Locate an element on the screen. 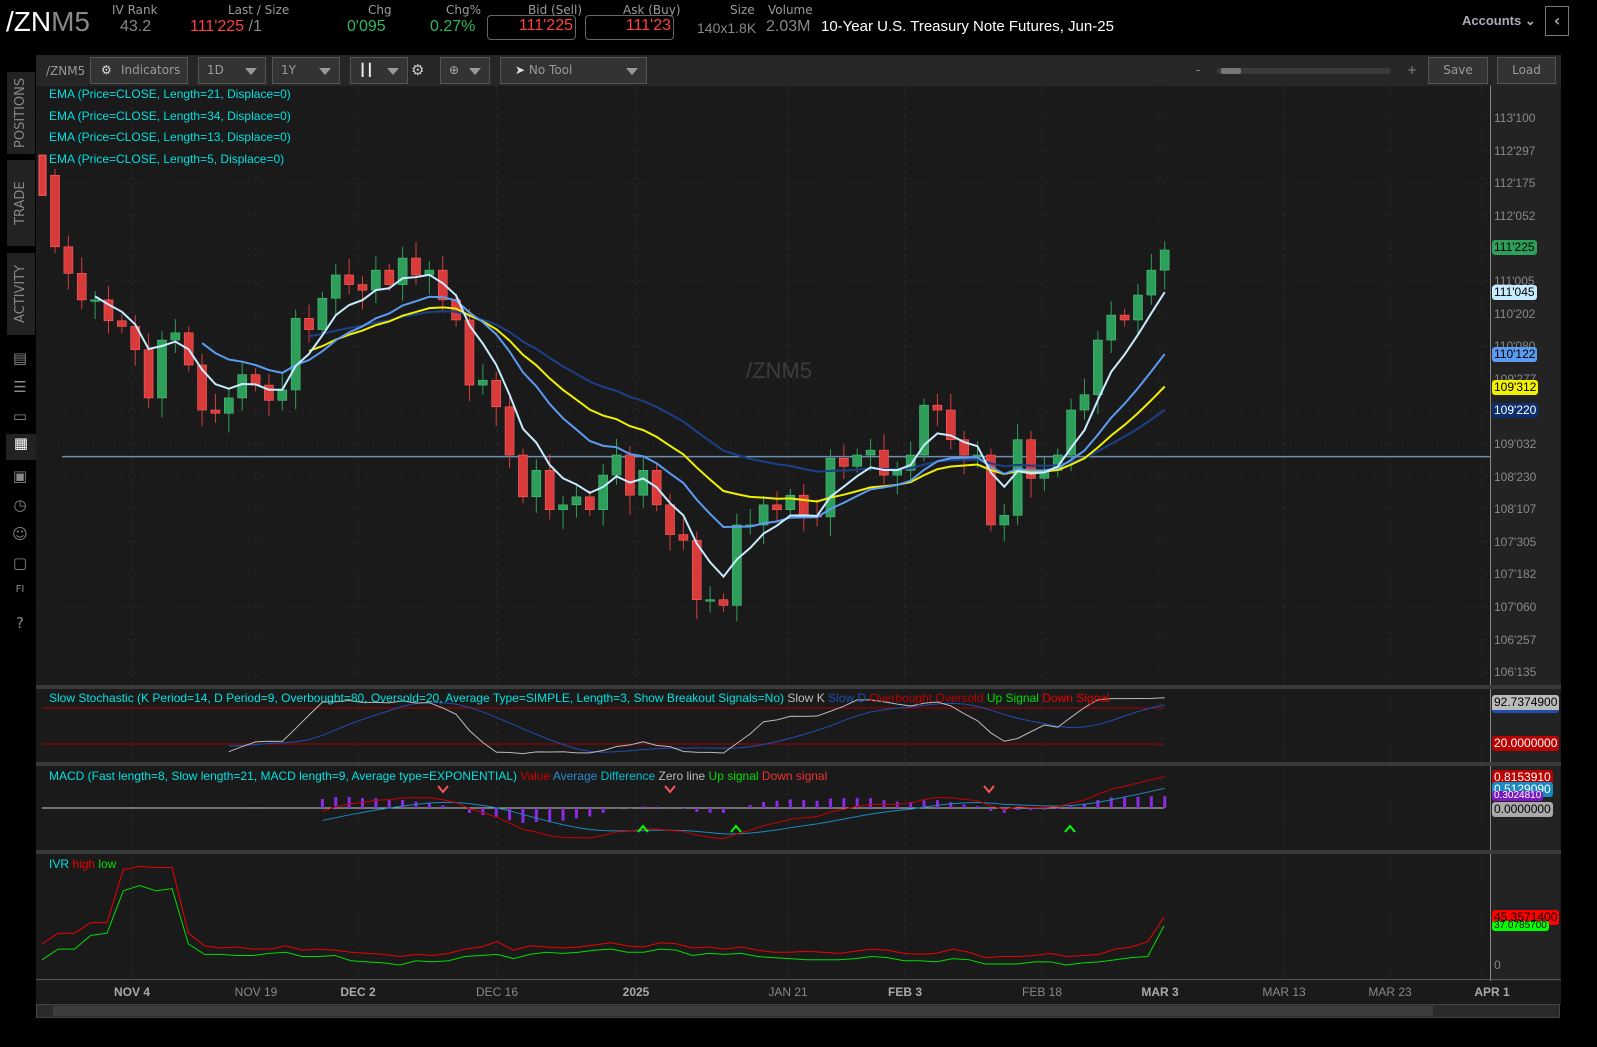 The width and height of the screenshot is (1597, 1047). date-label: FEB 3 is located at coordinates (905, 992).